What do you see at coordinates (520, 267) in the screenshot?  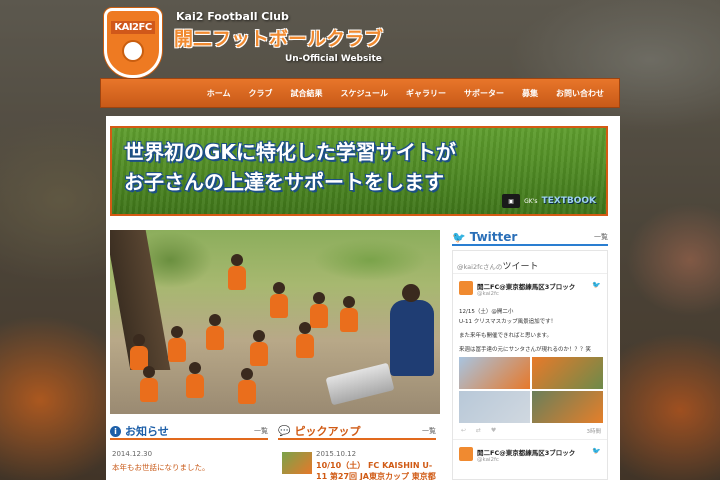 I see `timeline-feed-title: ツイート` at bounding box center [520, 267].